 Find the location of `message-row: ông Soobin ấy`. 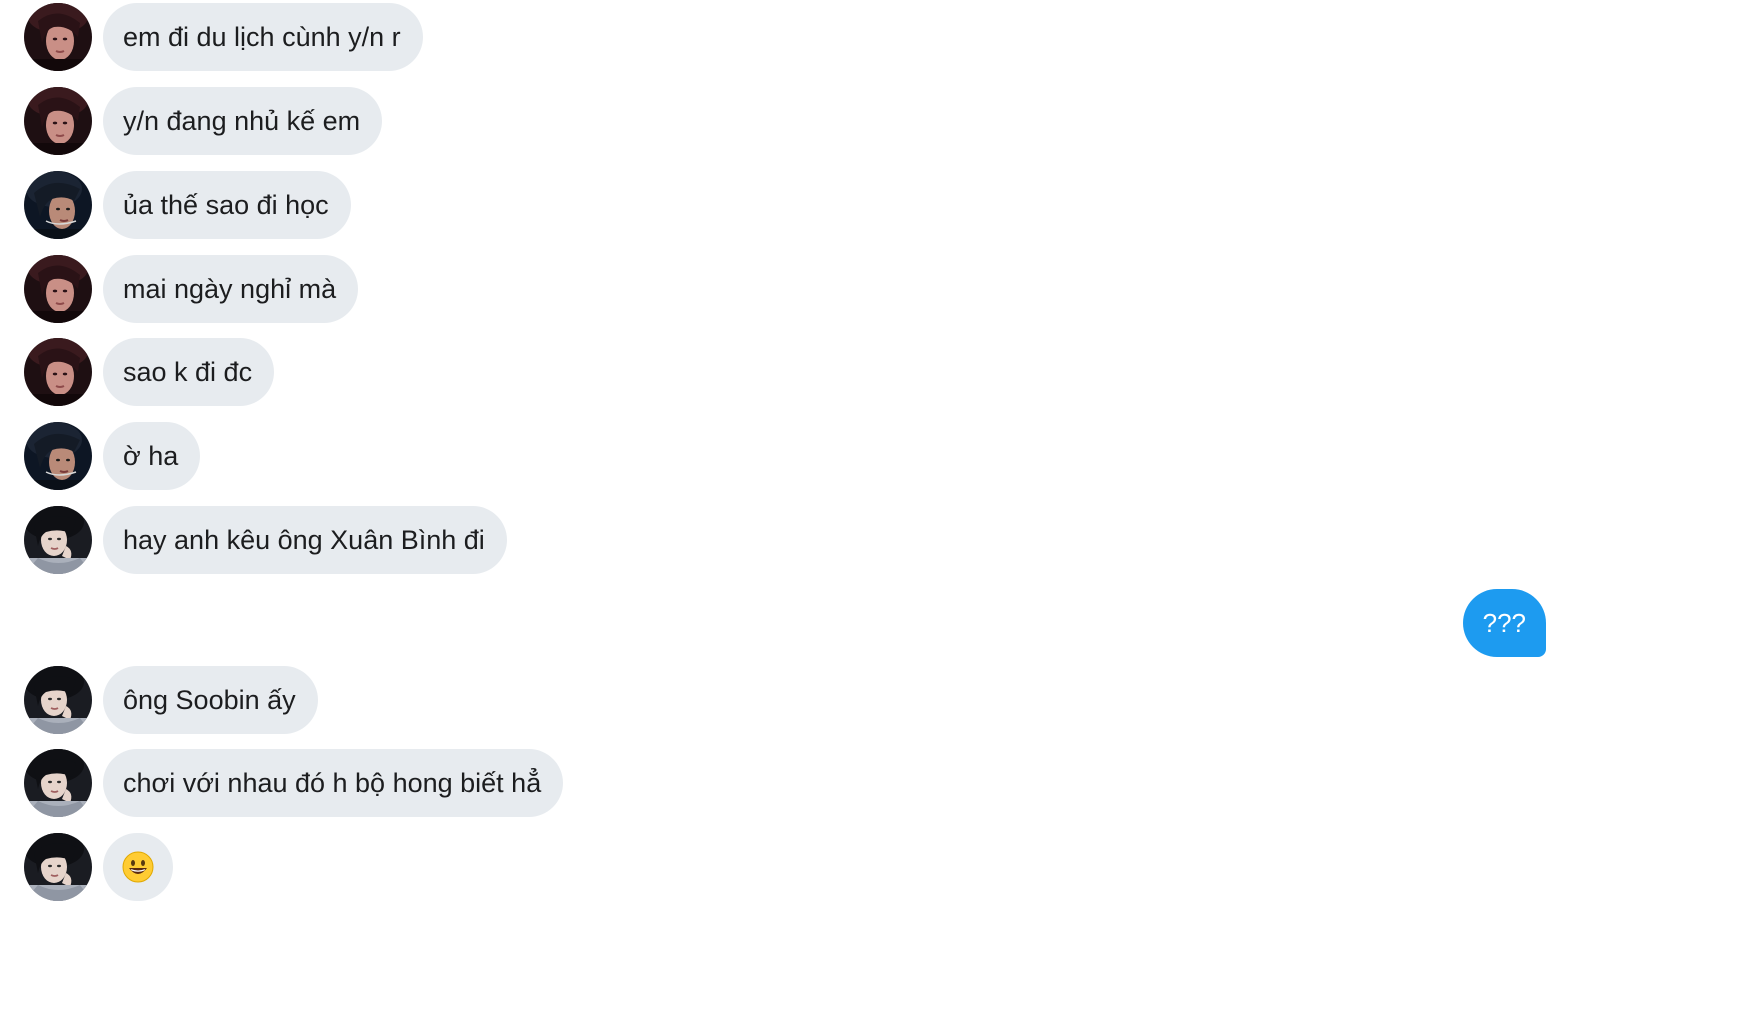

message-row: ông Soobin ấy is located at coordinates (876, 700).